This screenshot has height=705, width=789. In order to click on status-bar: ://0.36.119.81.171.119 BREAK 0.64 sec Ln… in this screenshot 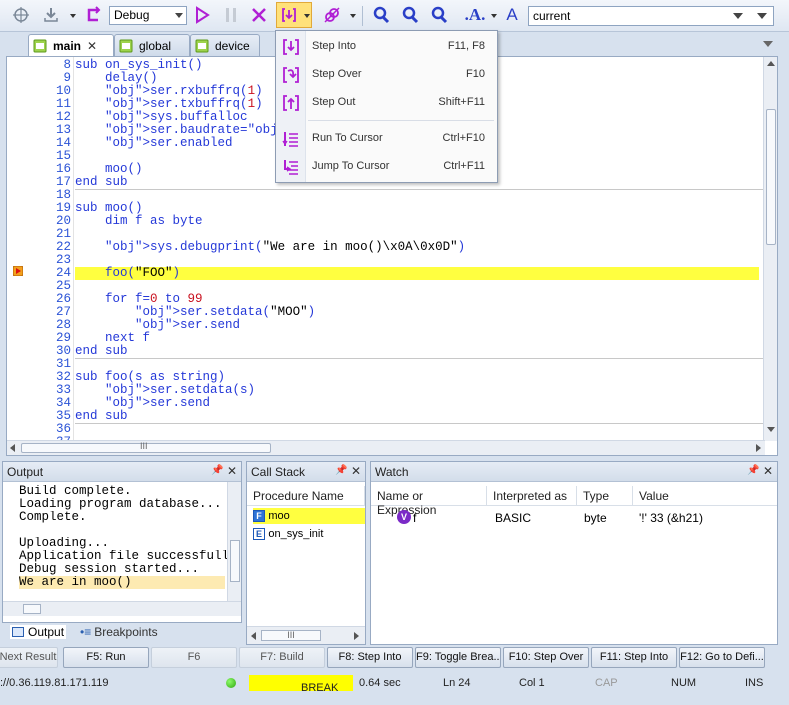, I will do `click(394, 683)`.